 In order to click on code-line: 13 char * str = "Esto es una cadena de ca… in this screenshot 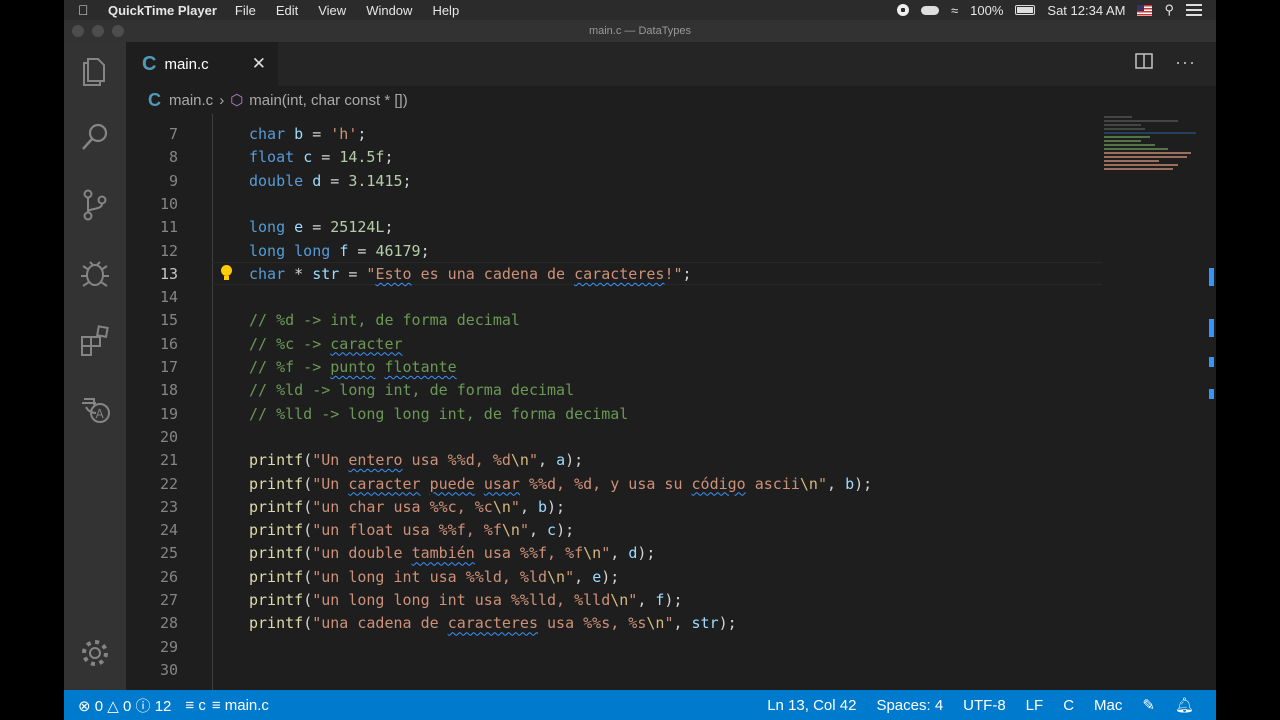, I will do `click(616, 274)`.